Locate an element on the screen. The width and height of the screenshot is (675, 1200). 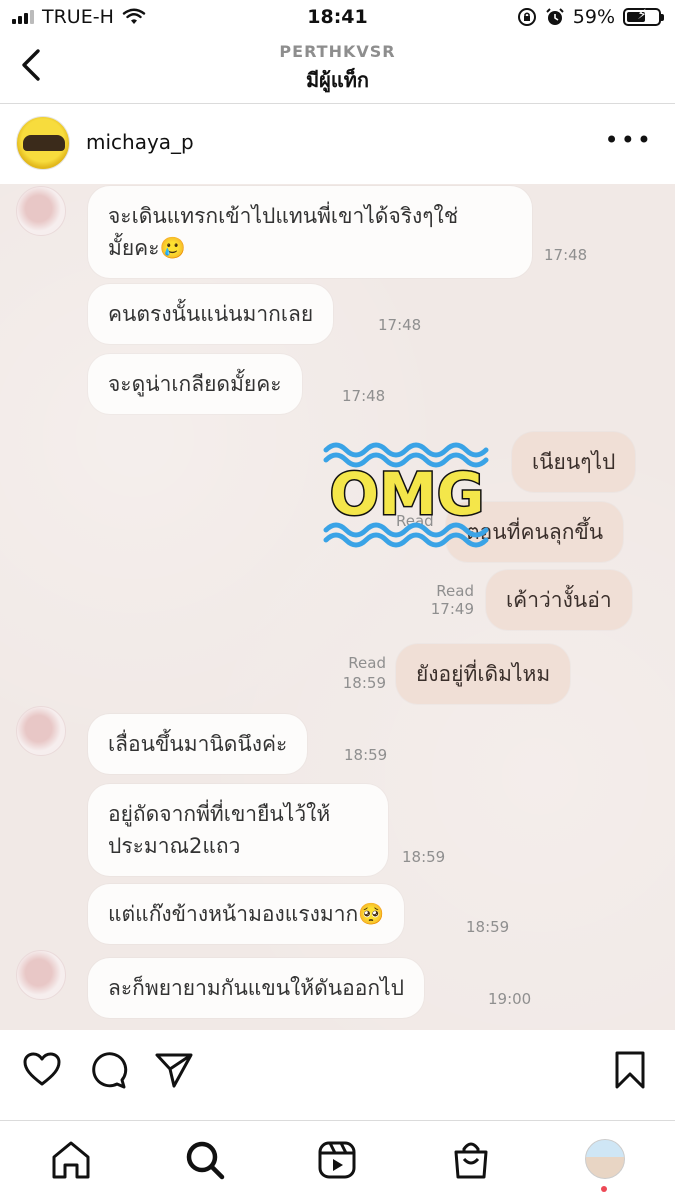
chat-bubble: อยู่ถัดจากพี่ที่เขายืนไว้ให้ ประมาณ2แถว is located at coordinates (238, 830).